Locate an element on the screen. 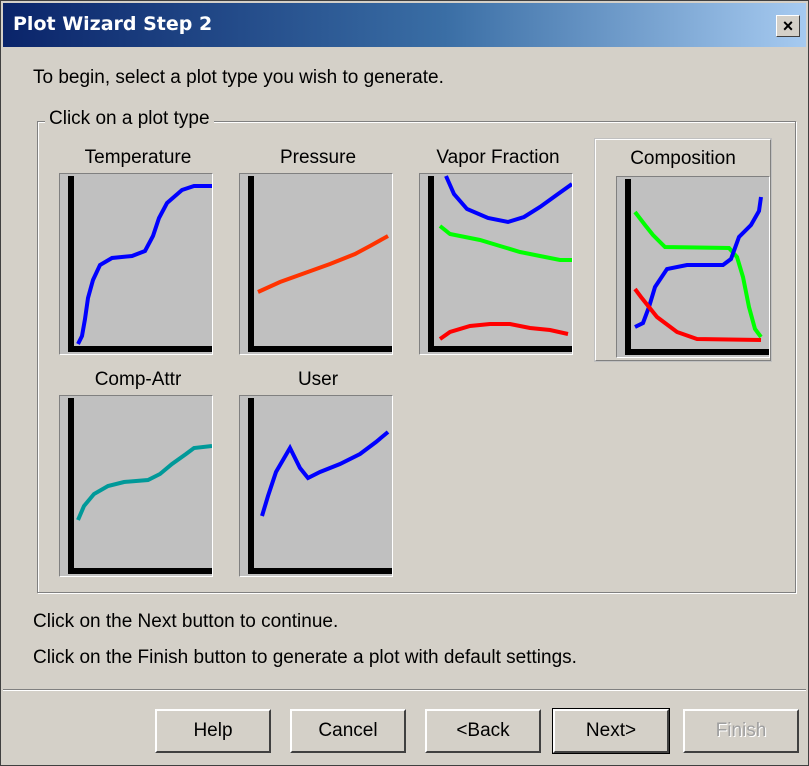  next-instruction-text: Click on the Next button to continue. is located at coordinates (186, 621).